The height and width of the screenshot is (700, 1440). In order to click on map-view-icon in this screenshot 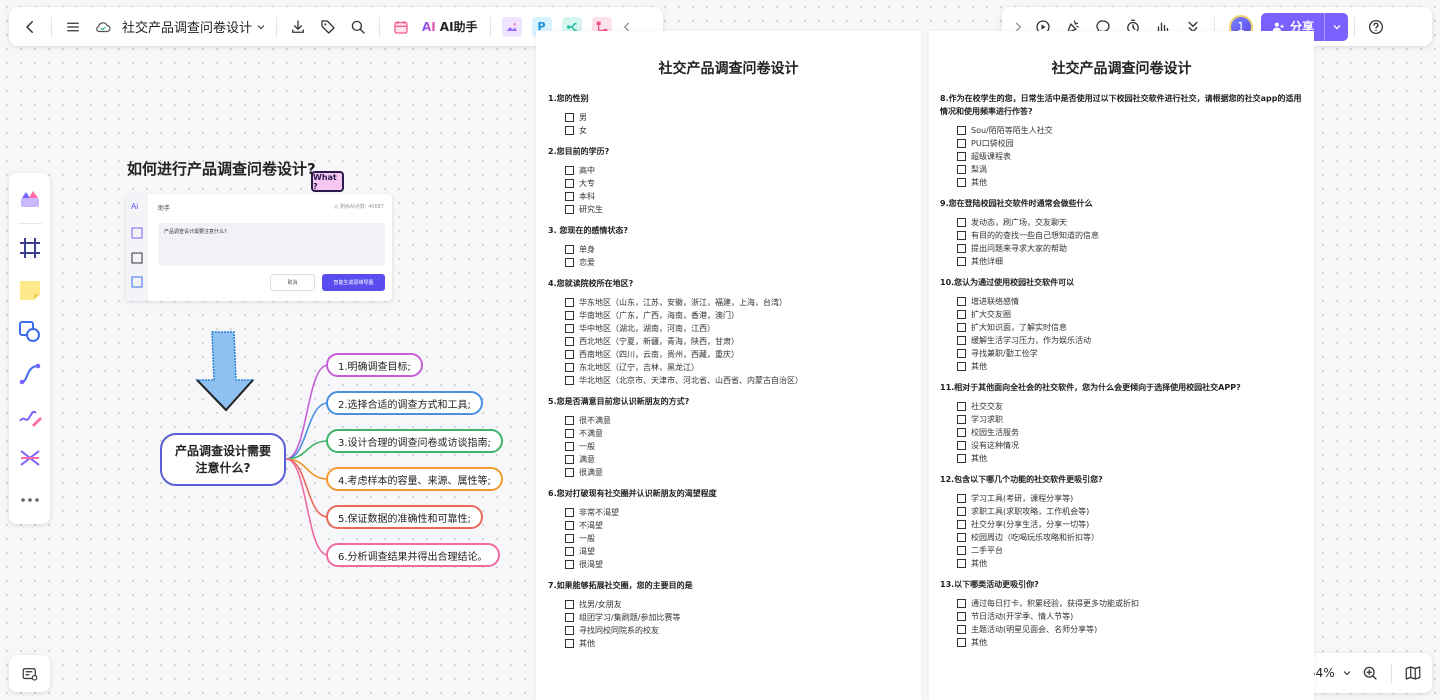, I will do `click(1413, 673)`.